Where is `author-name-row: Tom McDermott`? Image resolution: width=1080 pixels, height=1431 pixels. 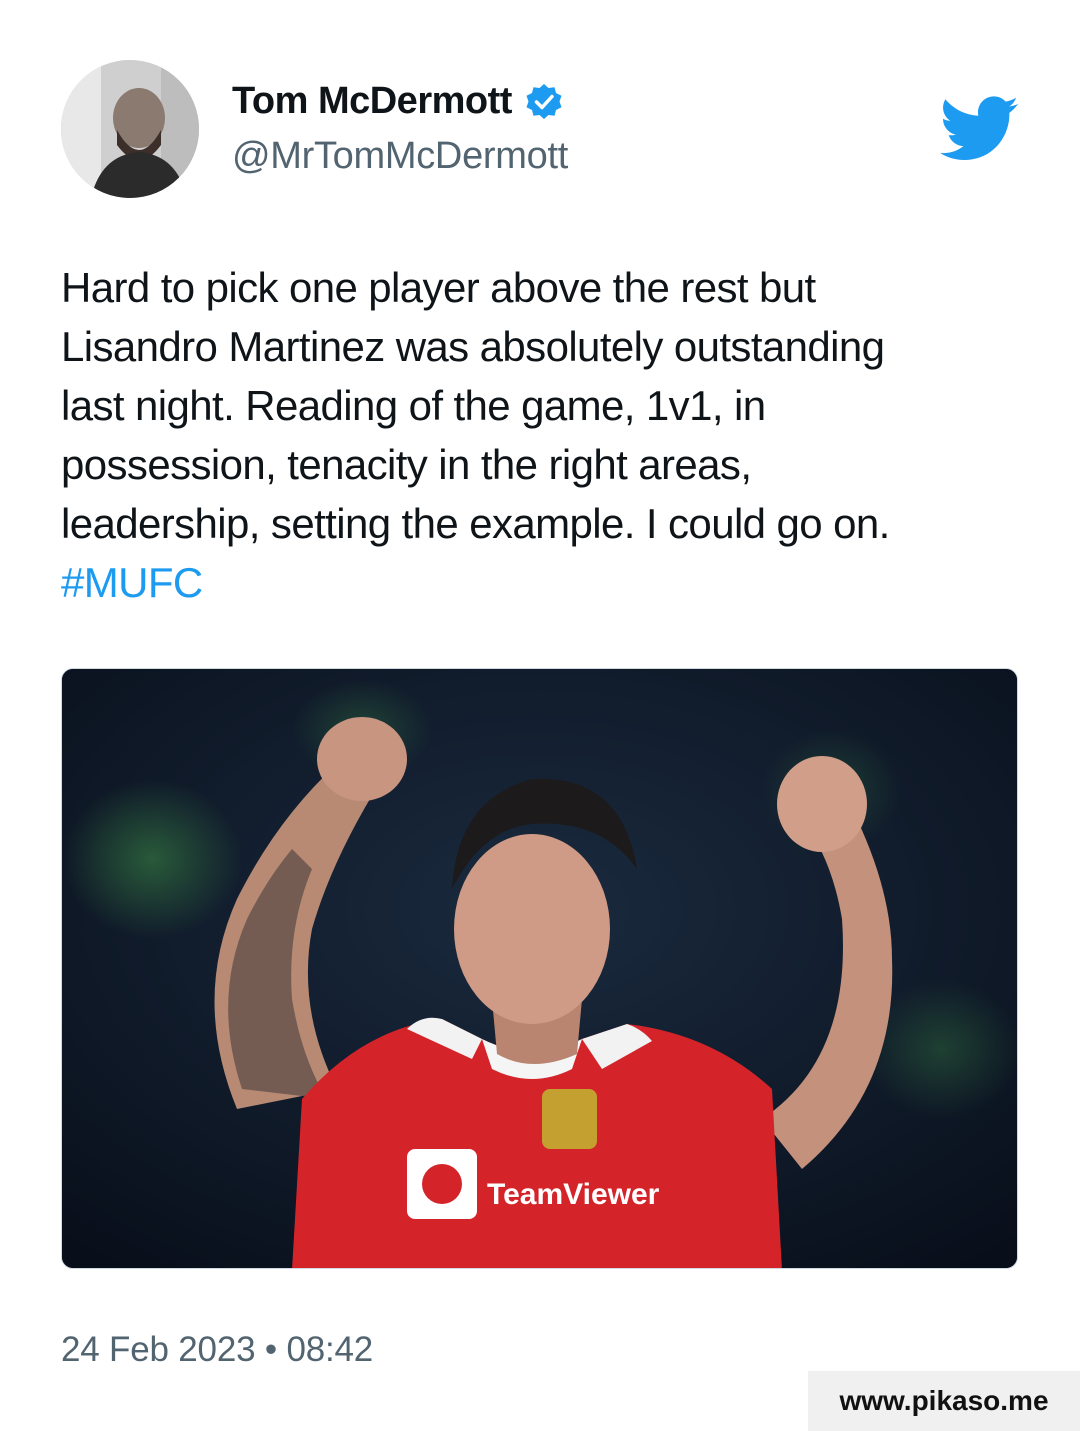
author-name-row: Tom McDermott is located at coordinates (398, 101).